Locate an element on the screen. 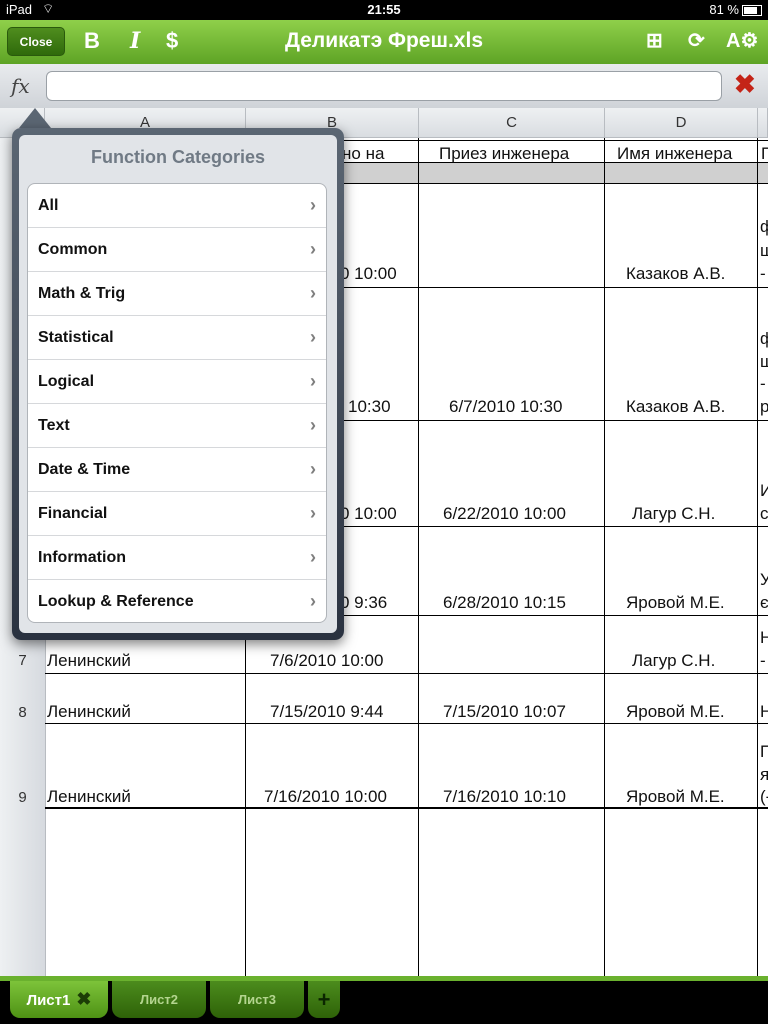 This screenshot has width=768, height=1024. text-settings-icon: A⚙ is located at coordinates (742, 40).